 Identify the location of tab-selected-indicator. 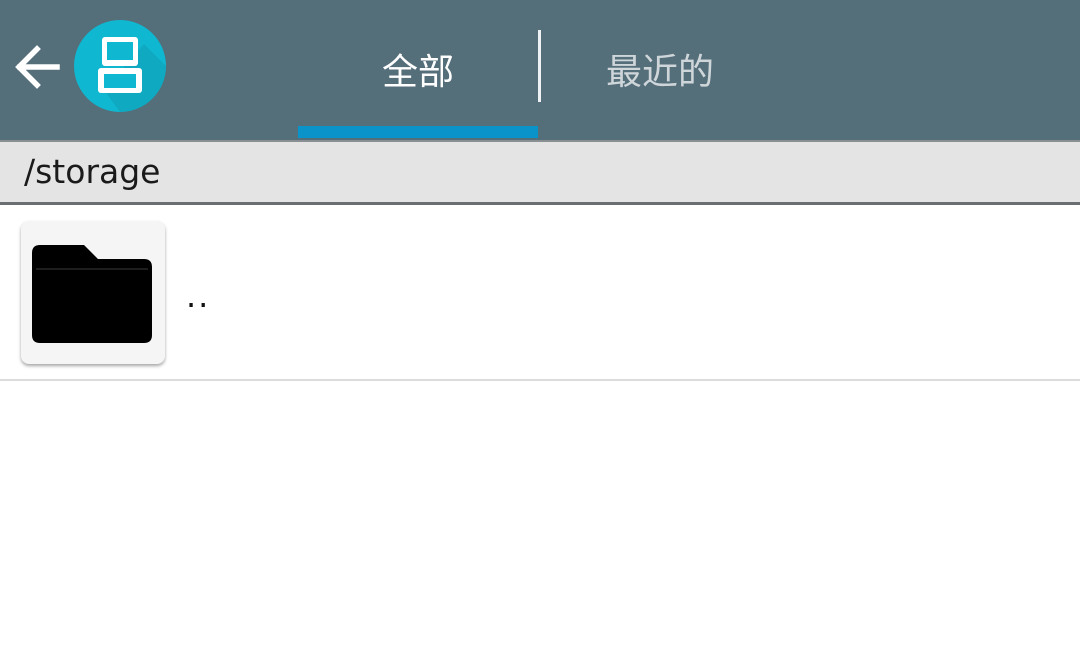
(418, 132).